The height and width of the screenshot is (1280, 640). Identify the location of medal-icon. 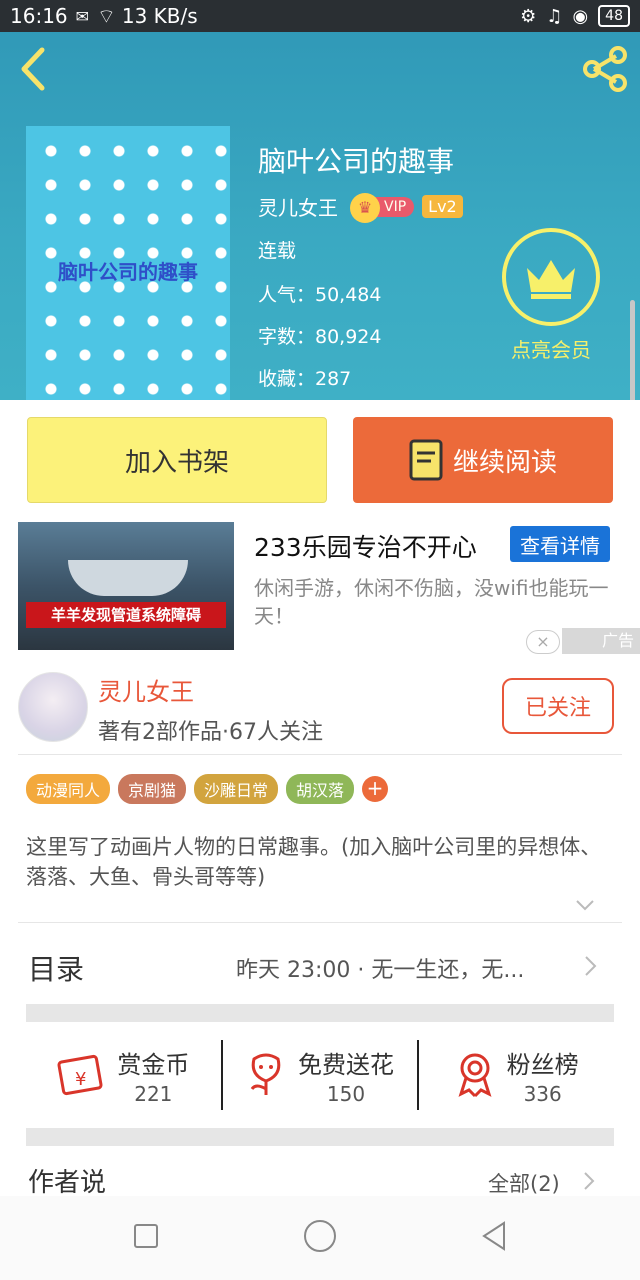
(475, 1075).